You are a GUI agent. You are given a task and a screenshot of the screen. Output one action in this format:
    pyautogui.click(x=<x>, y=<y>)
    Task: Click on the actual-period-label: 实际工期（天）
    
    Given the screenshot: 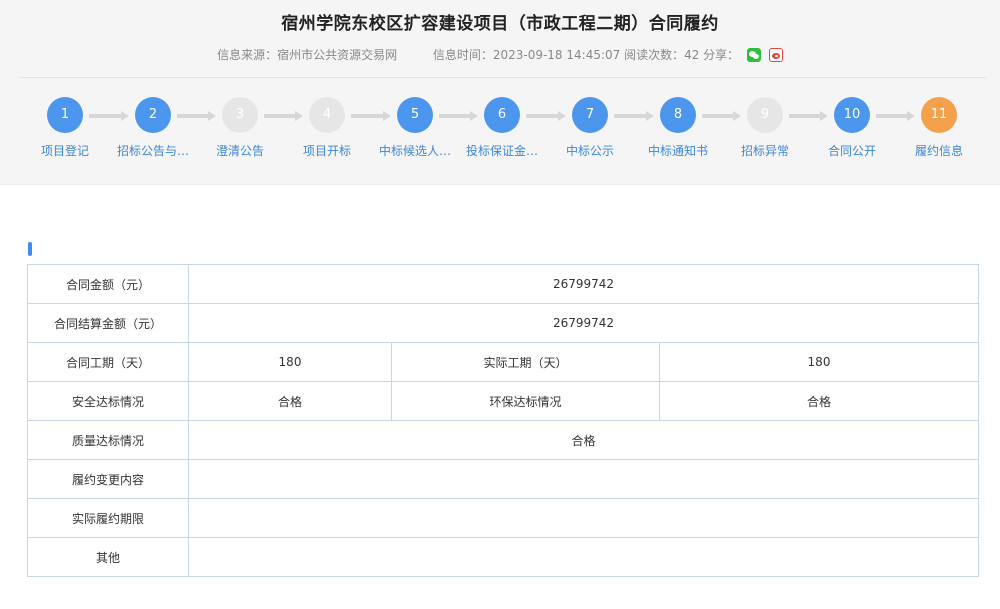 What is the action you would take?
    pyautogui.click(x=525, y=362)
    